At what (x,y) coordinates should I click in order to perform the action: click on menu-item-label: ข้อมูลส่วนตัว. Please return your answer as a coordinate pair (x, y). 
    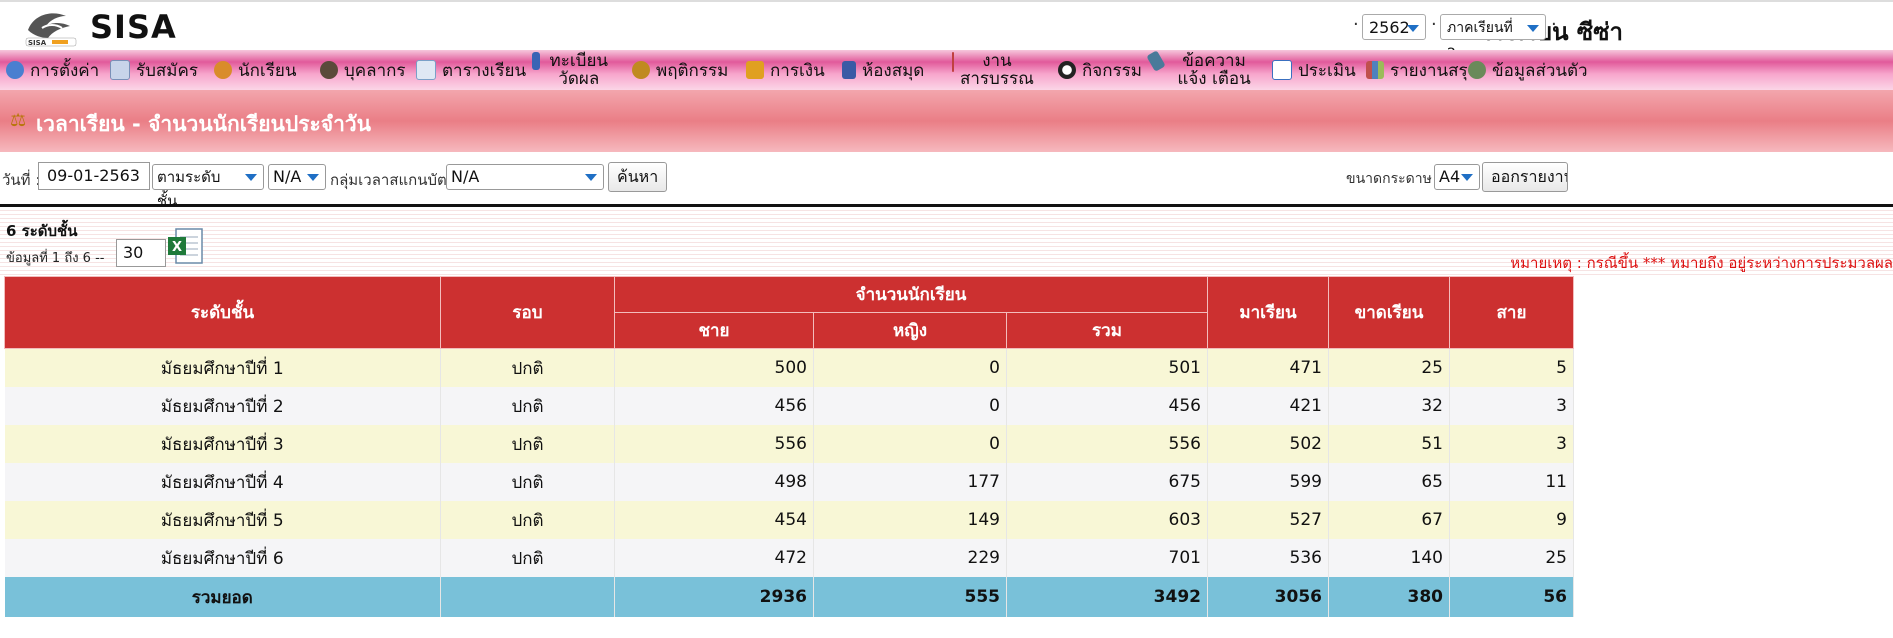
    Looking at the image, I should click on (1540, 70).